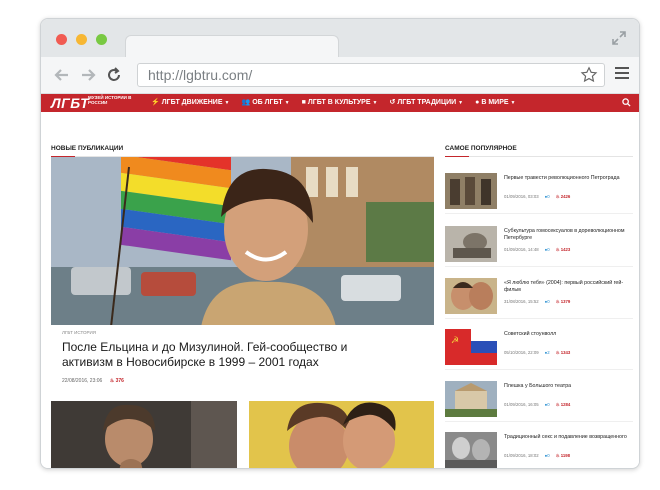 The image size is (660, 490). I want to click on bookmark-star-icon, so click(589, 75).